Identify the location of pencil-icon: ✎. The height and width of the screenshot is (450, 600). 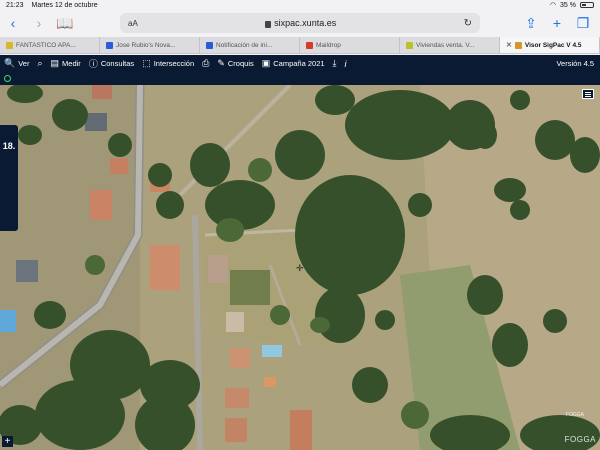
(221, 63).